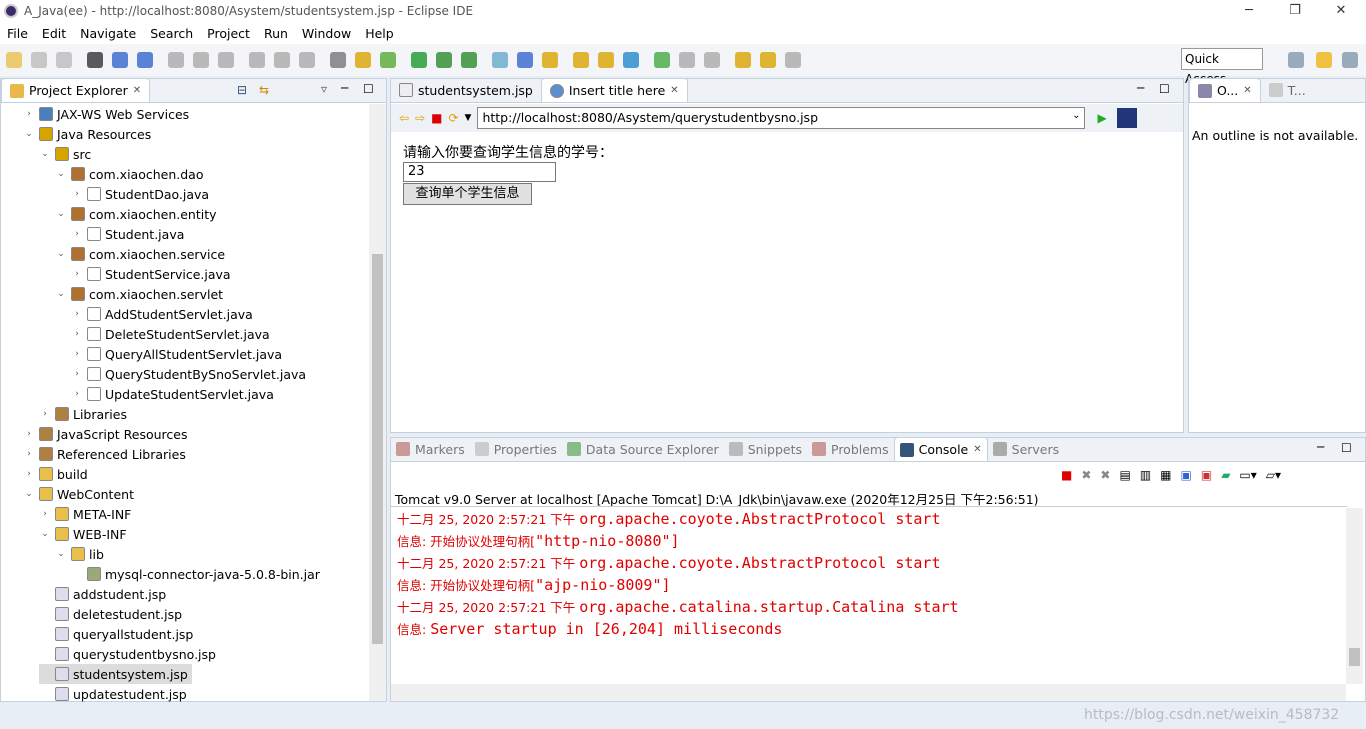 The image size is (1366, 729). What do you see at coordinates (87, 134) in the screenshot?
I see `tree-item: ⌄ Java Resources` at bounding box center [87, 134].